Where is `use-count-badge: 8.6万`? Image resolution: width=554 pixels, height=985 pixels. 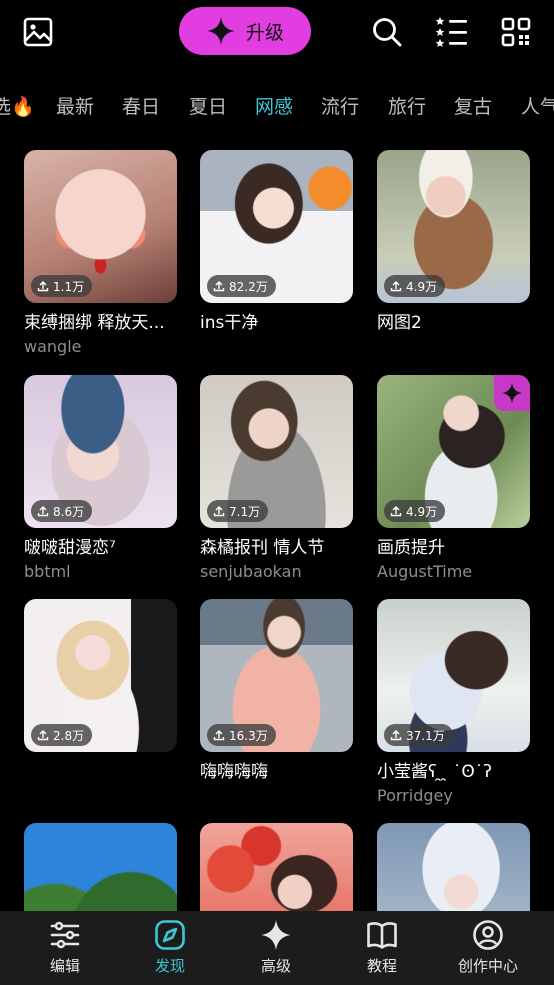 use-count-badge: 8.6万 is located at coordinates (62, 511).